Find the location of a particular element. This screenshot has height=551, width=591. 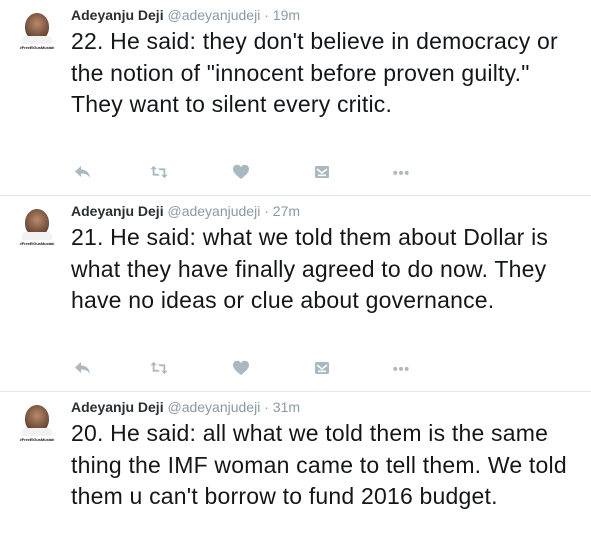

tweet-header: Adeyanju Deji @adeyanjudeji · 27m is located at coordinates (185, 211).